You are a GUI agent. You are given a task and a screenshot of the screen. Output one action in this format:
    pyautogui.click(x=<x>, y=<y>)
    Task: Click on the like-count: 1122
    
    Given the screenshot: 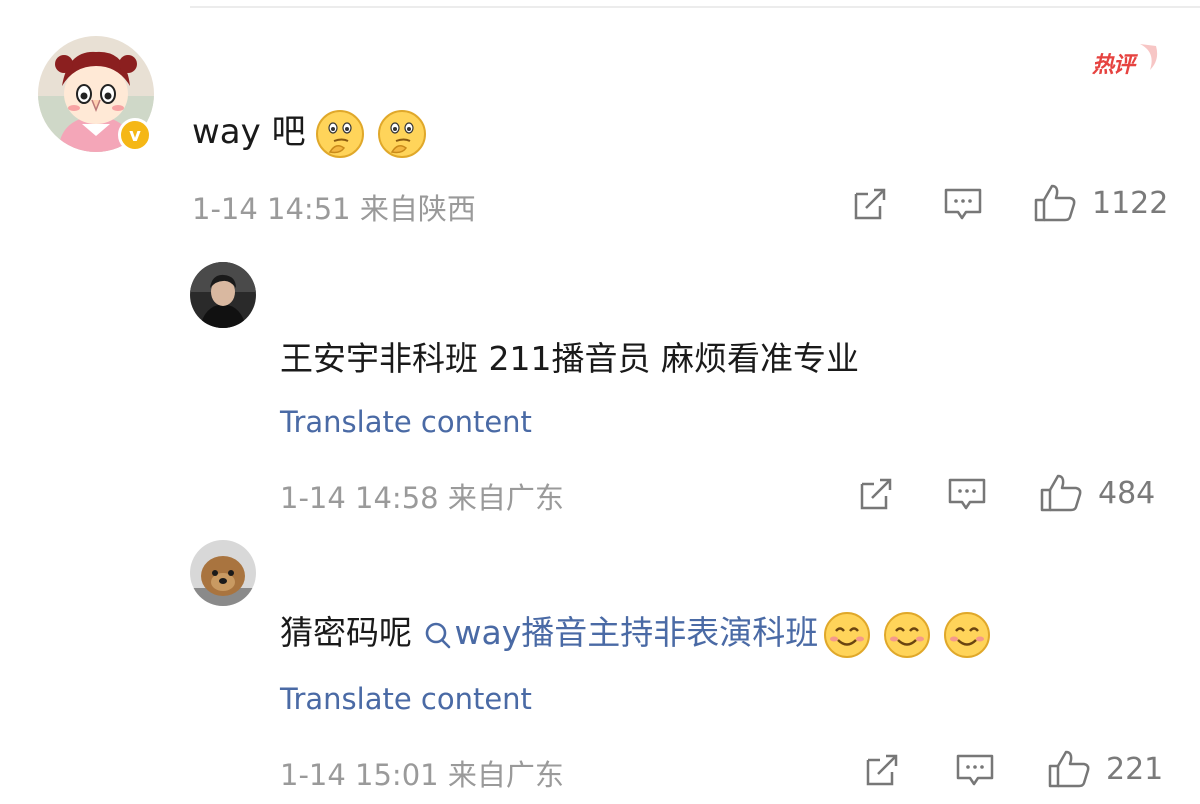 What is the action you would take?
    pyautogui.click(x=1130, y=203)
    